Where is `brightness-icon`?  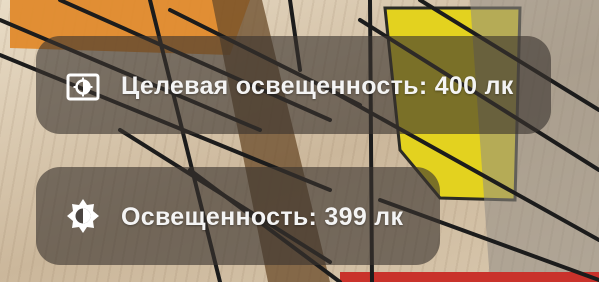 brightness-icon is located at coordinates (83, 216).